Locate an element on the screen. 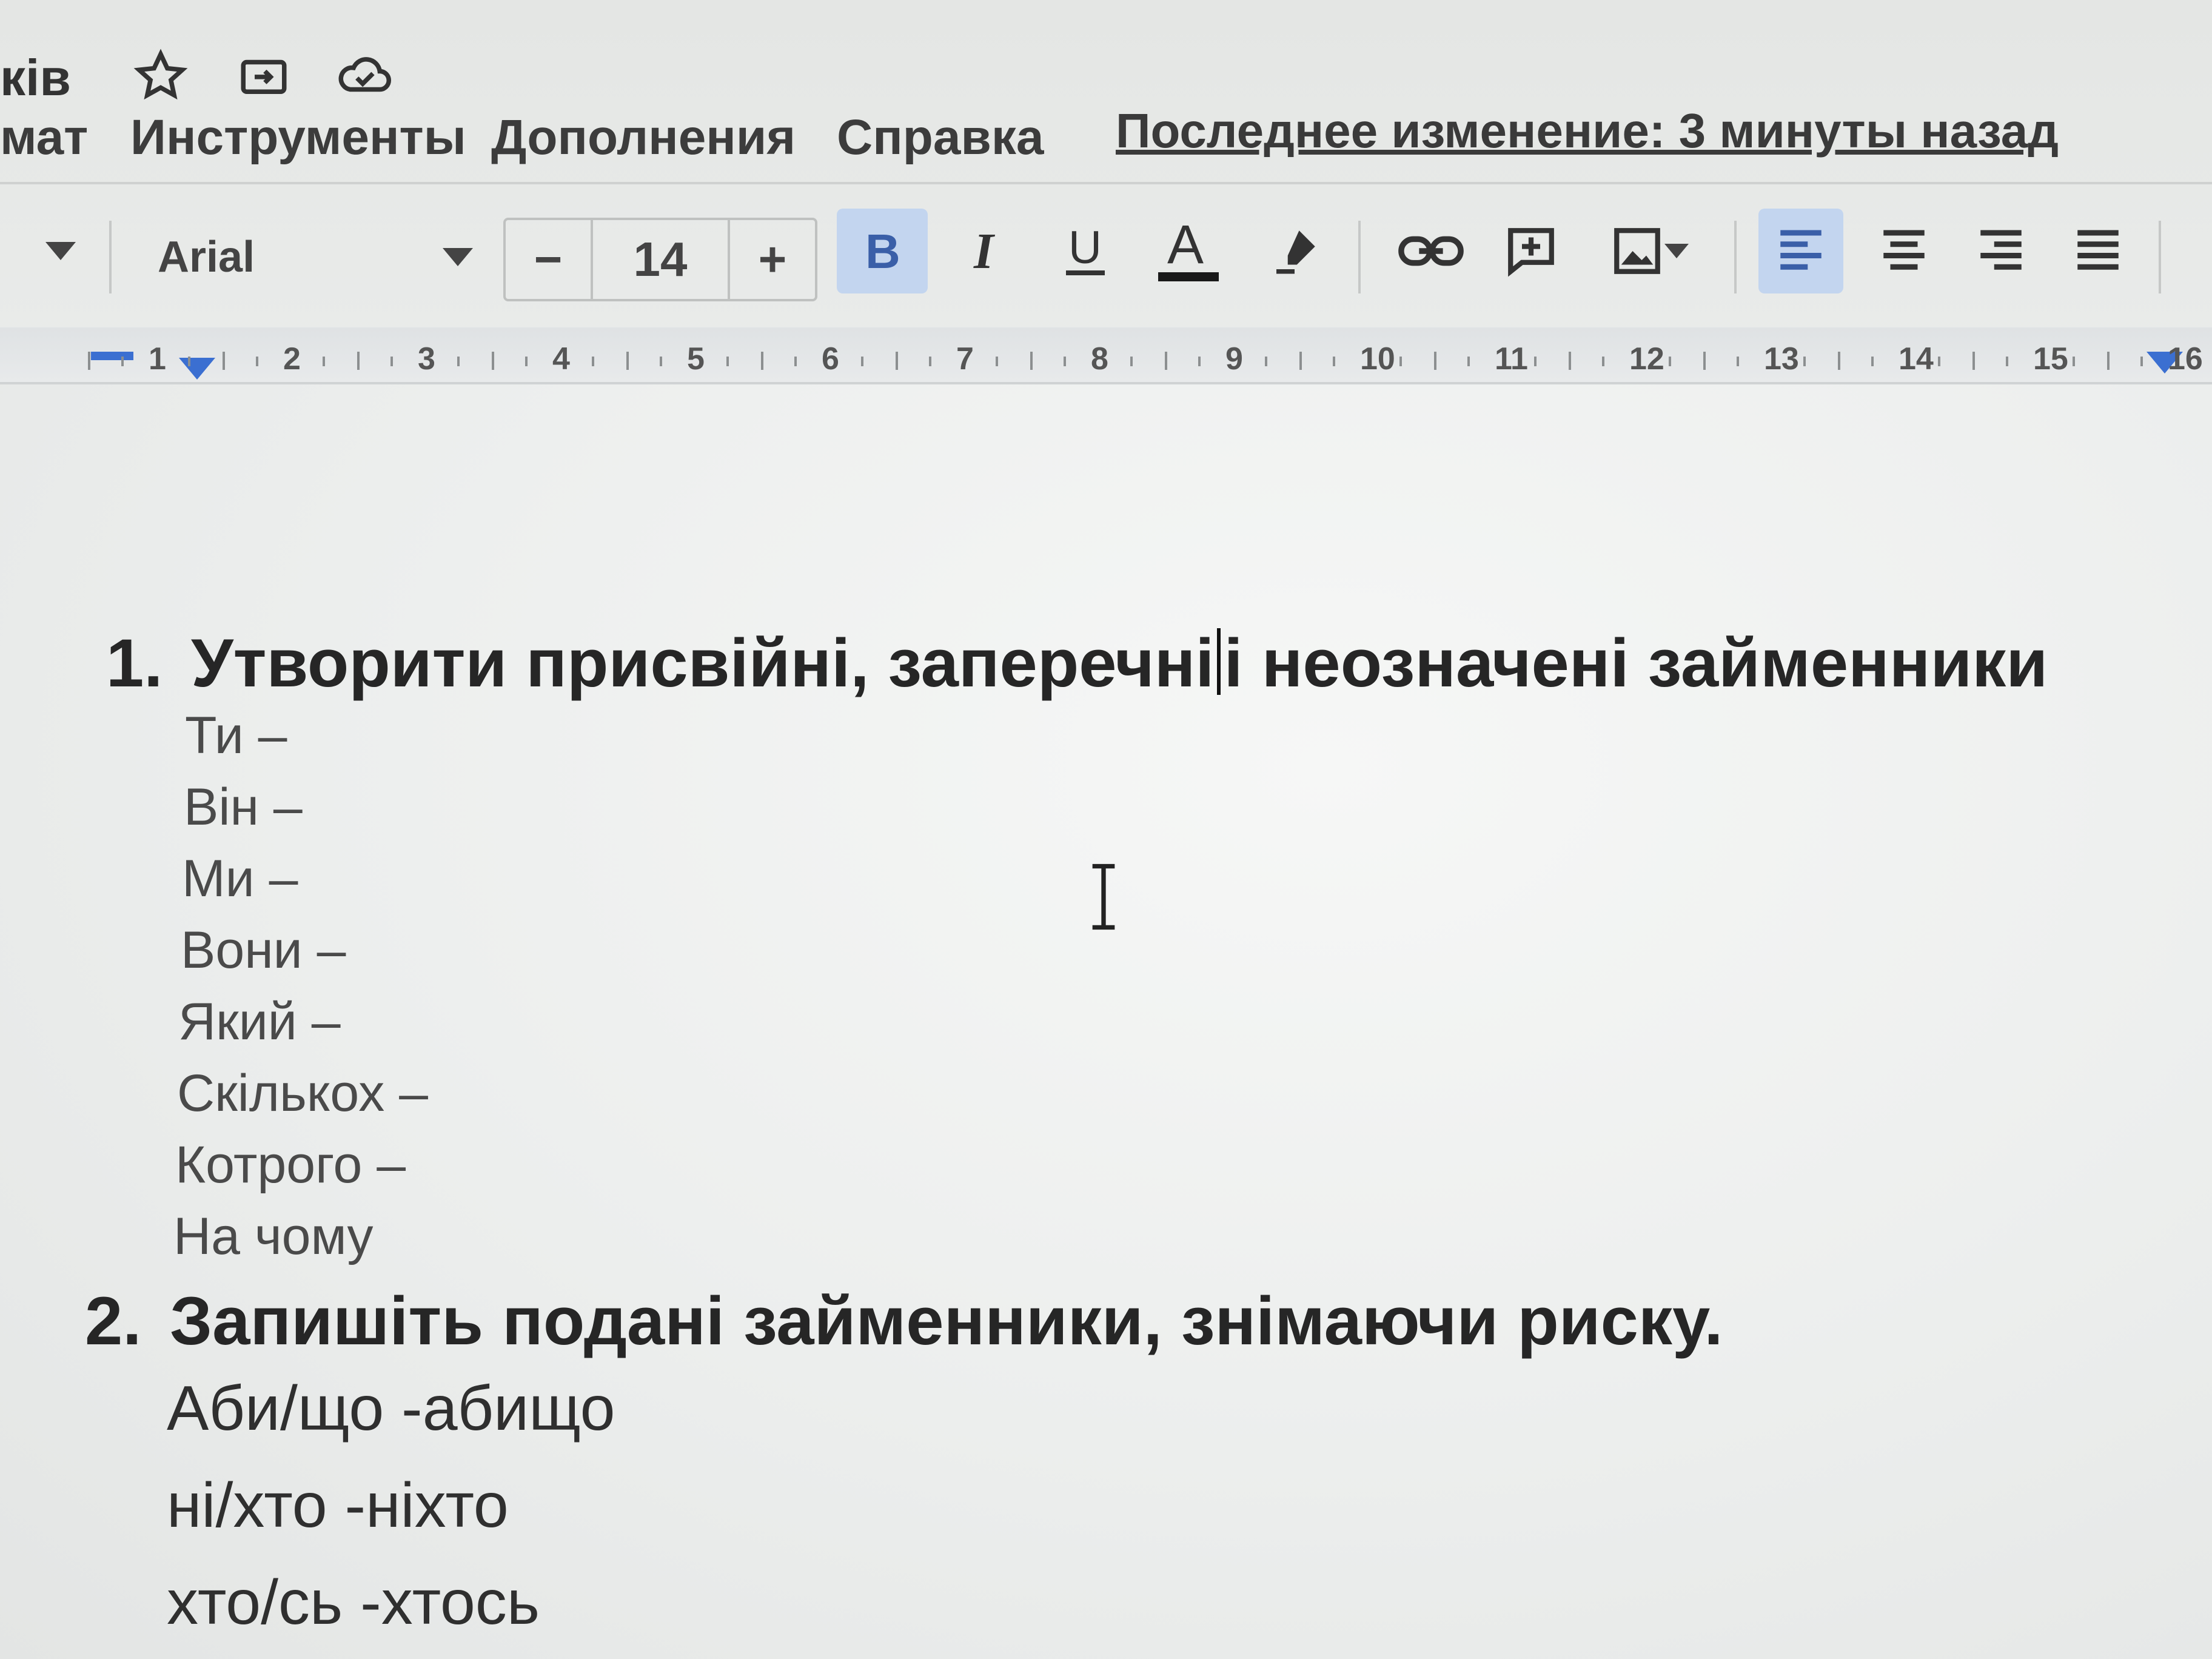  menu-help: Справка is located at coordinates (940, 137).